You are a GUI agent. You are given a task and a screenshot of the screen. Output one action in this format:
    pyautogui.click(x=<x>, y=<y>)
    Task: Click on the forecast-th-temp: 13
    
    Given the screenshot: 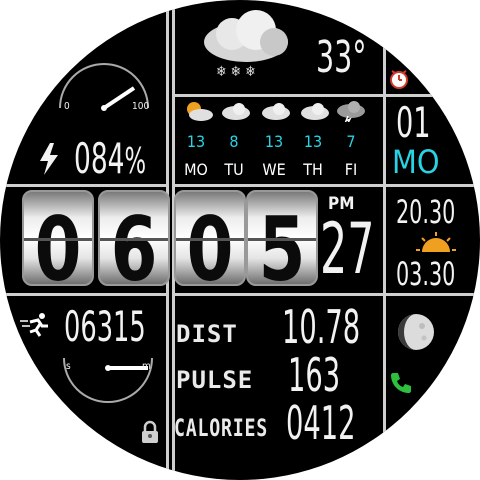 What is the action you would take?
    pyautogui.click(x=313, y=141)
    